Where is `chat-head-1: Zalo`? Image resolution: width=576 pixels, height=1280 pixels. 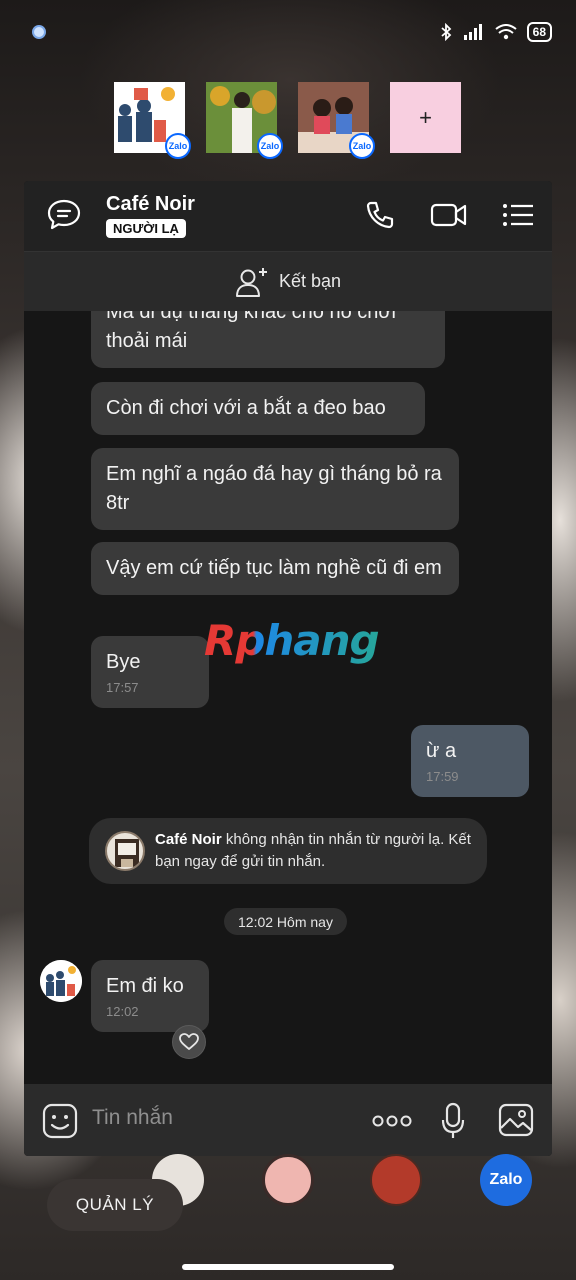 chat-head-1: Zalo is located at coordinates (152, 120).